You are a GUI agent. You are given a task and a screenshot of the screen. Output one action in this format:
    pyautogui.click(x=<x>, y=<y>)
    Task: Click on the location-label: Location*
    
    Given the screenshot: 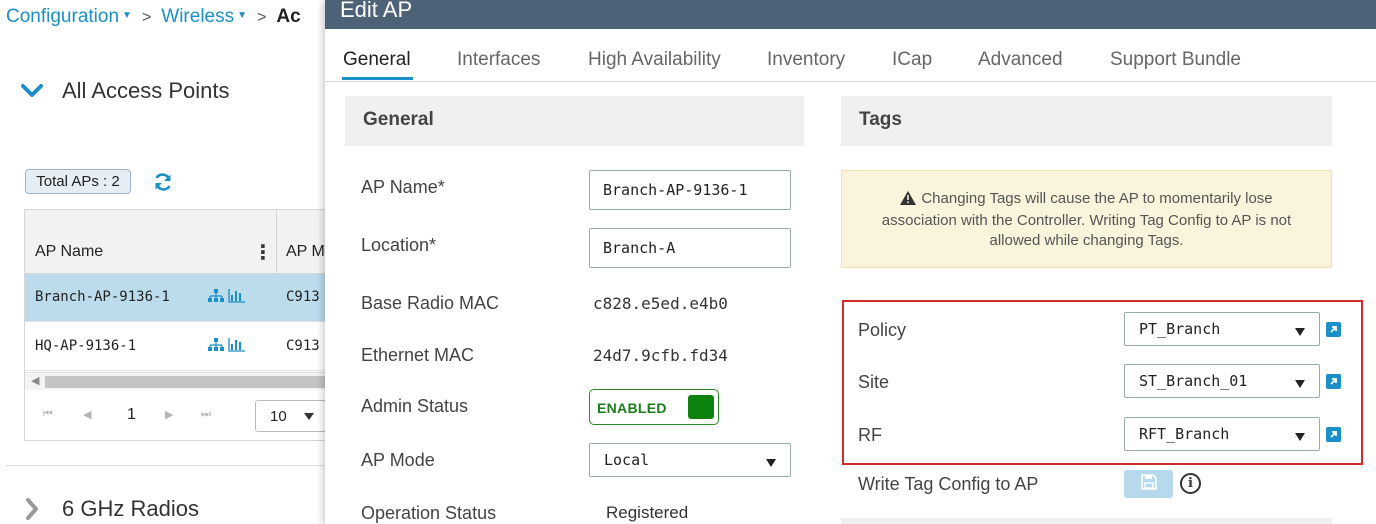 What is the action you would take?
    pyautogui.click(x=399, y=245)
    